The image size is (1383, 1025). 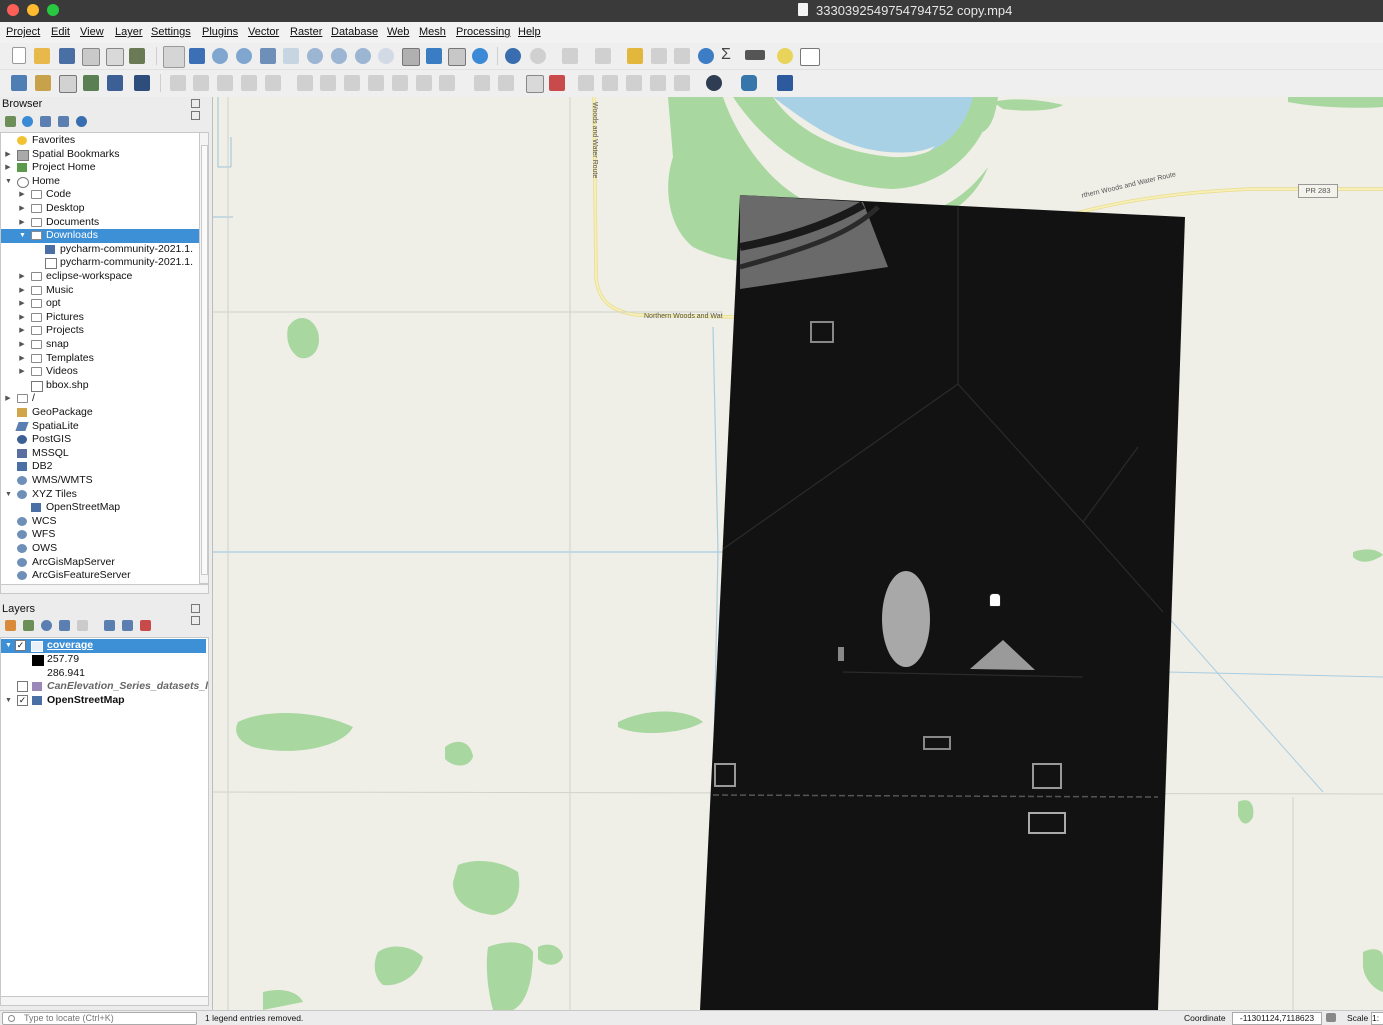 What do you see at coordinates (263, 32) in the screenshot?
I see `menu-vector: Vector` at bounding box center [263, 32].